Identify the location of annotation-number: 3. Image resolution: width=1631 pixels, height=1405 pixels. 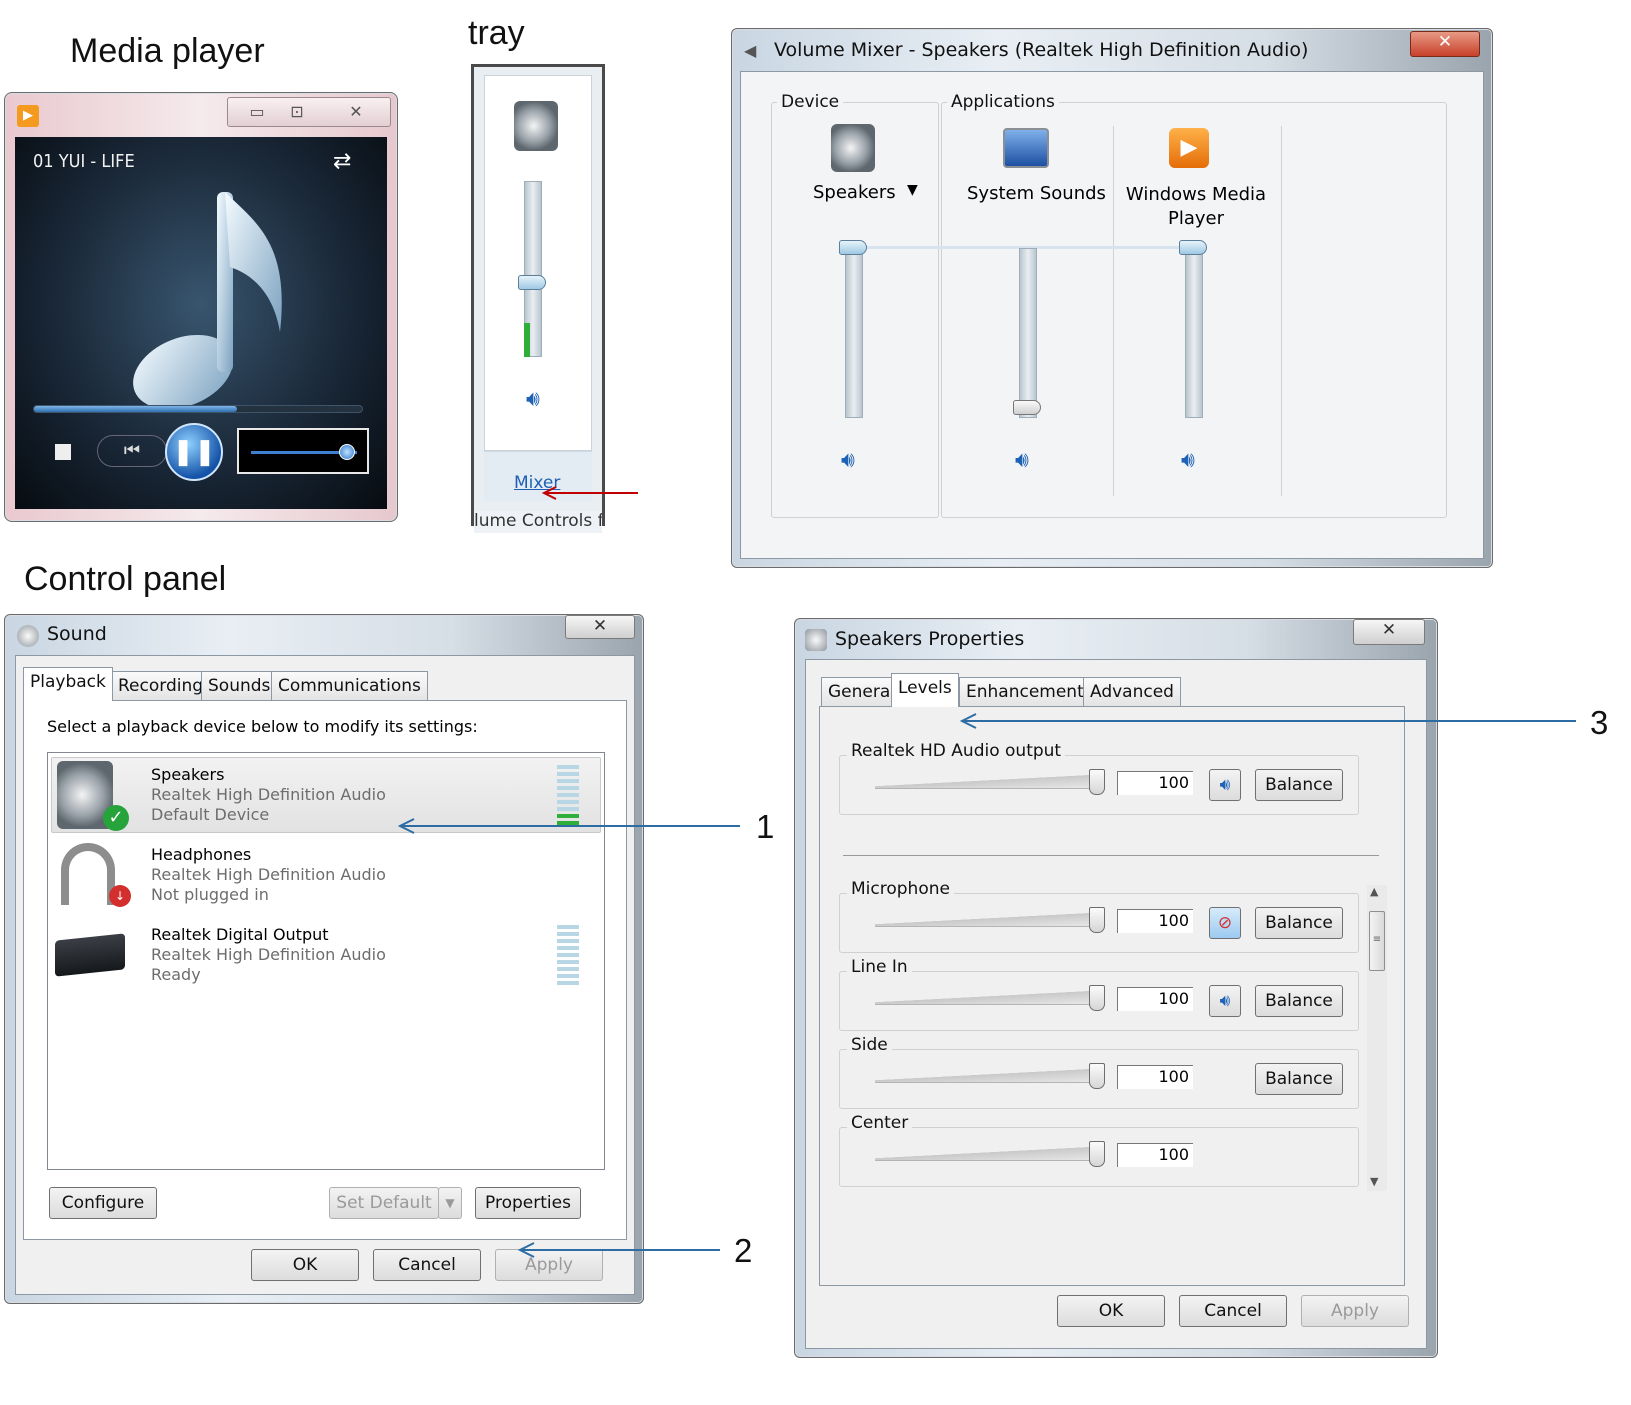
(1599, 722).